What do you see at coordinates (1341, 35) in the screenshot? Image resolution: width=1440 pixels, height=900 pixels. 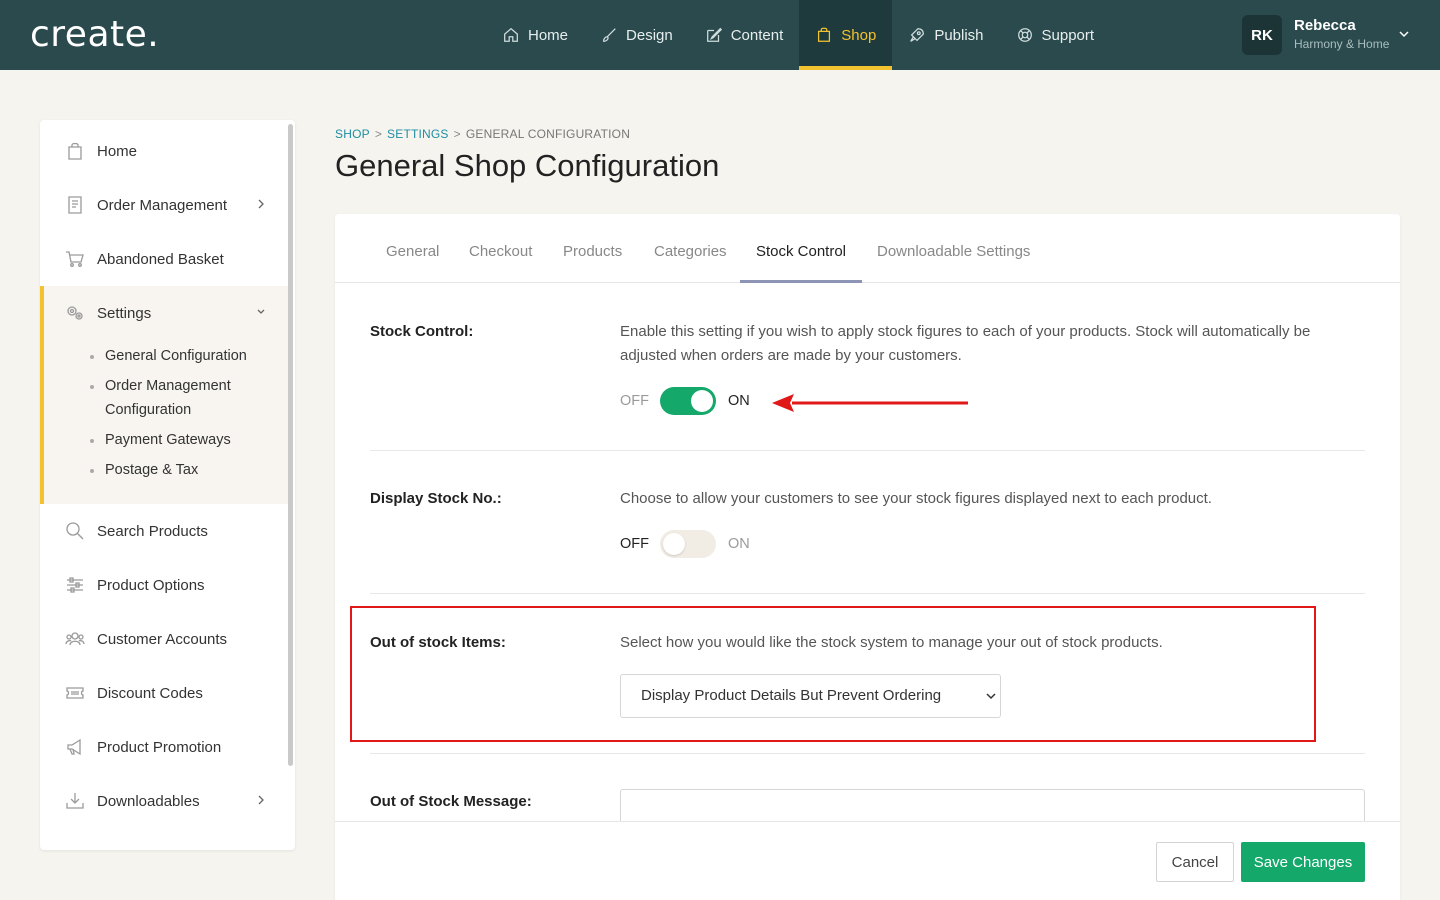 I see `user-info: Rebecca Harmony & Home` at bounding box center [1341, 35].